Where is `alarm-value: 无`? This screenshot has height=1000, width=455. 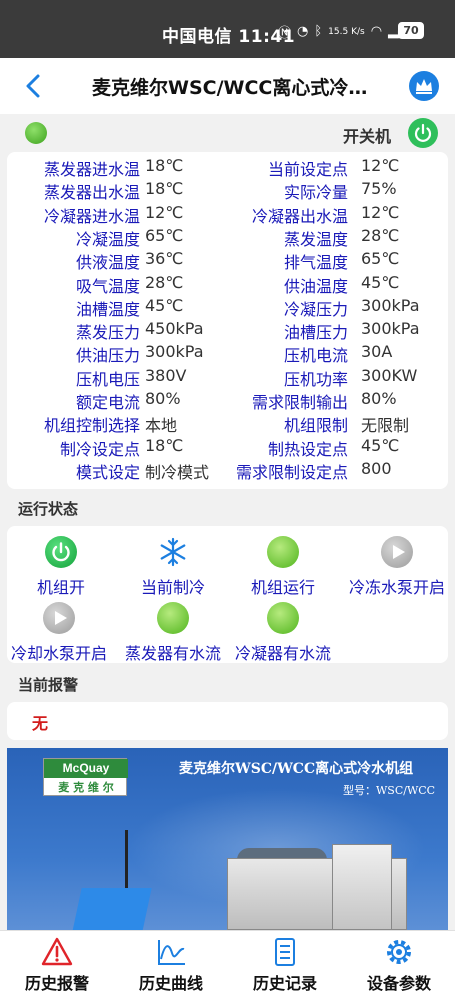 alarm-value: 无 is located at coordinates (40, 723).